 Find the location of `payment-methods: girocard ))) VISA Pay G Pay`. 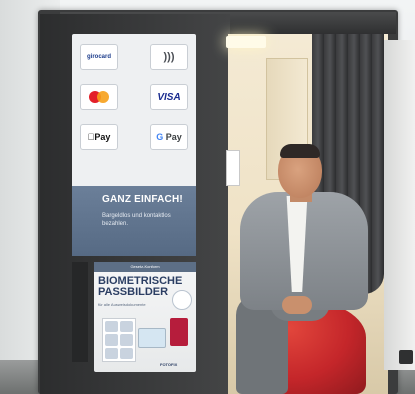

payment-methods: girocard ))) VISA Pay G Pay is located at coordinates (134, 104).